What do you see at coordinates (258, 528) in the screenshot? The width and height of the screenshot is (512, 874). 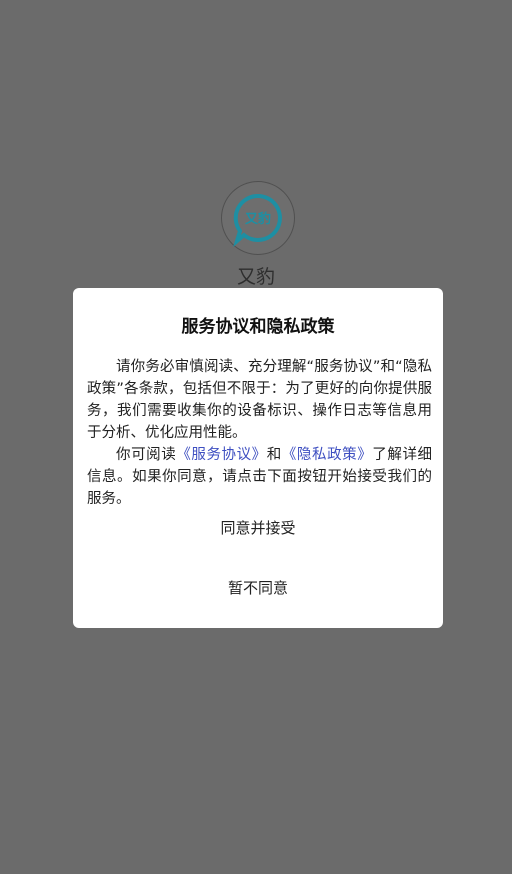 I see `agree-button: 同意并接受` at bounding box center [258, 528].